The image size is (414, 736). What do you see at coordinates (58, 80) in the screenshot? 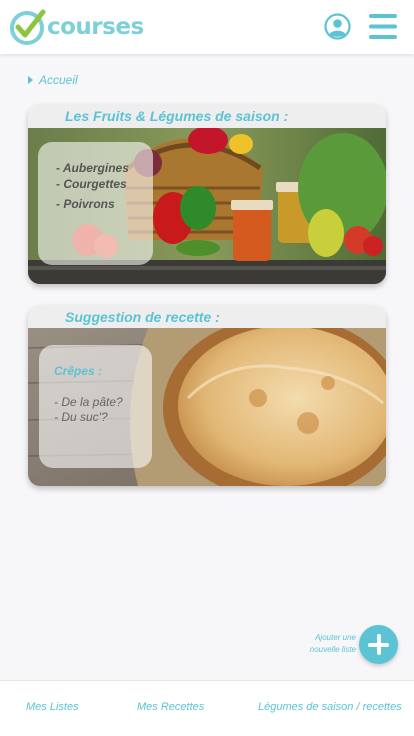
I see `breadcrumb-home-link: Accueil` at bounding box center [58, 80].